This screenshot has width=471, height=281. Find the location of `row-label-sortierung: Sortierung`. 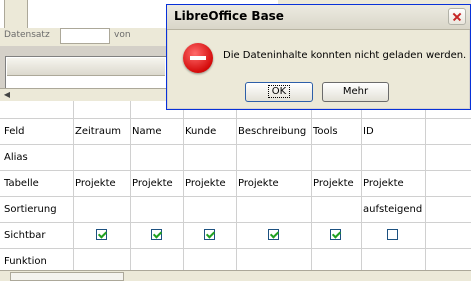

row-label-sortierung: Sortierung is located at coordinates (30, 209).